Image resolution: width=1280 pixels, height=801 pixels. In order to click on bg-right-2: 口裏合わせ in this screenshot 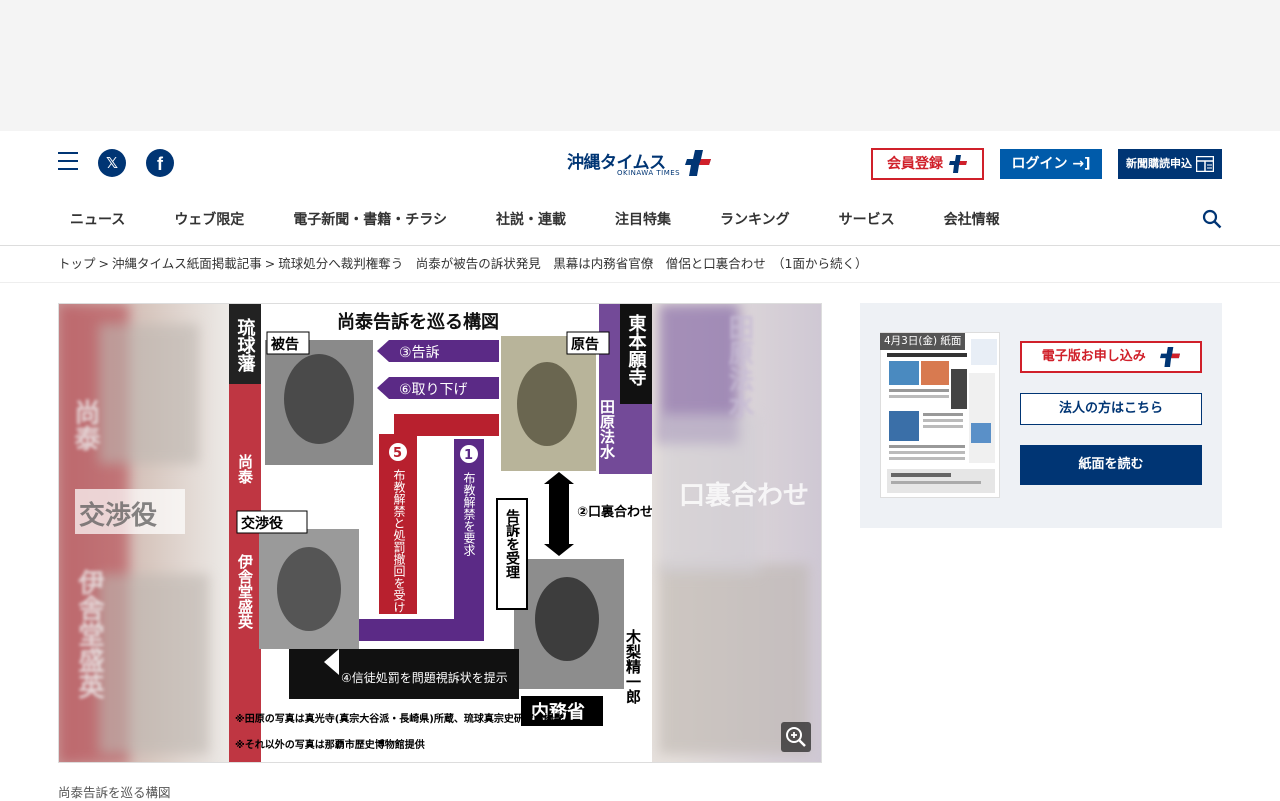, I will do `click(744, 495)`.